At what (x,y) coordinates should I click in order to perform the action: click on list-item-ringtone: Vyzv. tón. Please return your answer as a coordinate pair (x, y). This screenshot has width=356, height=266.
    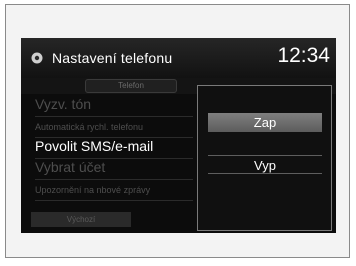
    Looking at the image, I should click on (114, 106).